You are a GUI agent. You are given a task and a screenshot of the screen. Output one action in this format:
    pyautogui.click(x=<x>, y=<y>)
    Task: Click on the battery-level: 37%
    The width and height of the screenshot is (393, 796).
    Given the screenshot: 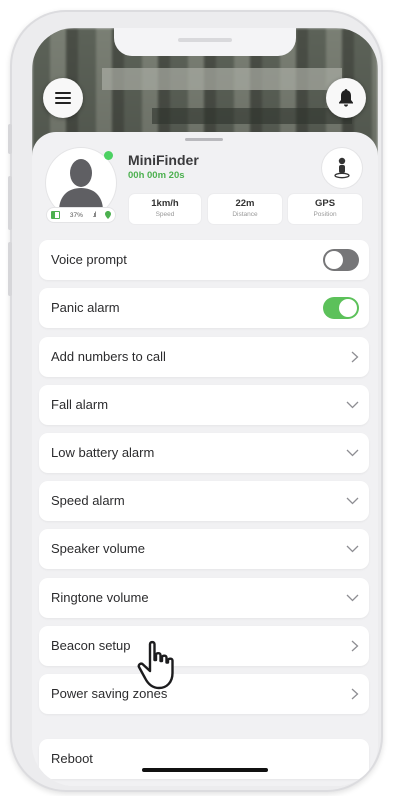 What is the action you would take?
    pyautogui.click(x=76, y=215)
    